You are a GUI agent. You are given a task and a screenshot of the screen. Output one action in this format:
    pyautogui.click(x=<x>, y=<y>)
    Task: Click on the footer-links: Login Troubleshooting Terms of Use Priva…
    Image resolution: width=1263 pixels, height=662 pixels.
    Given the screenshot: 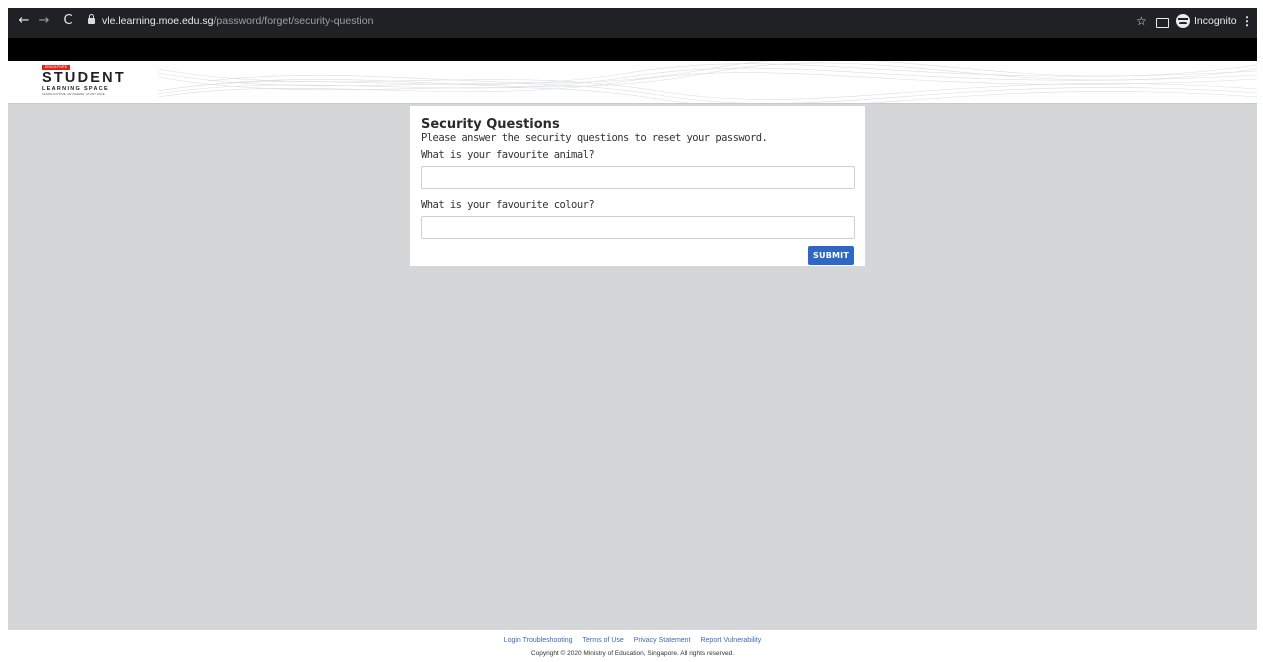 What is the action you would take?
    pyautogui.click(x=632, y=640)
    